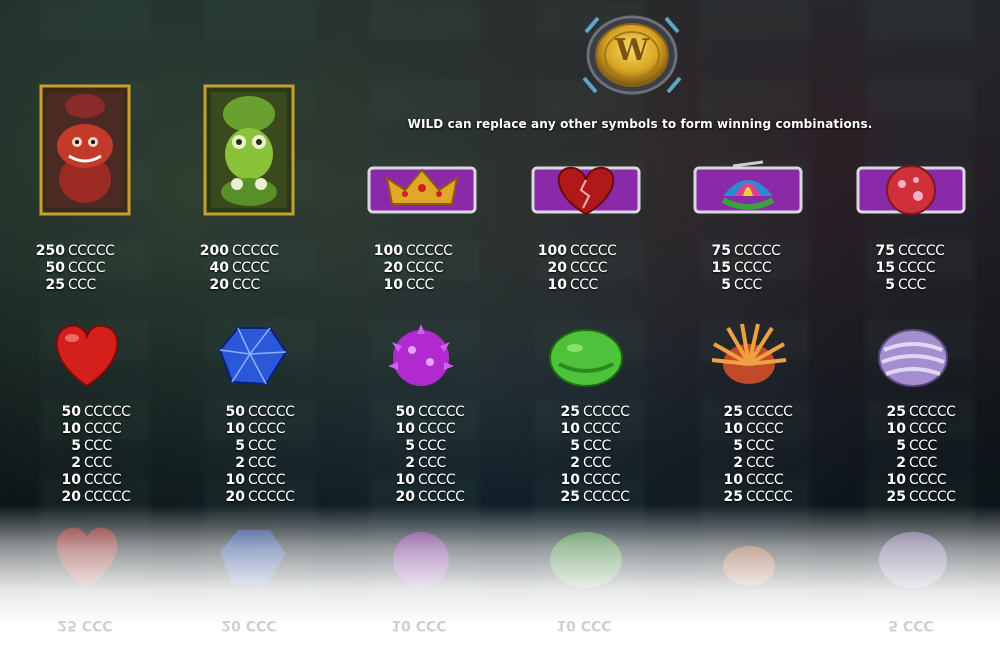 This screenshot has width=1000, height=647. I want to click on green-alien-icon, so click(249, 150).